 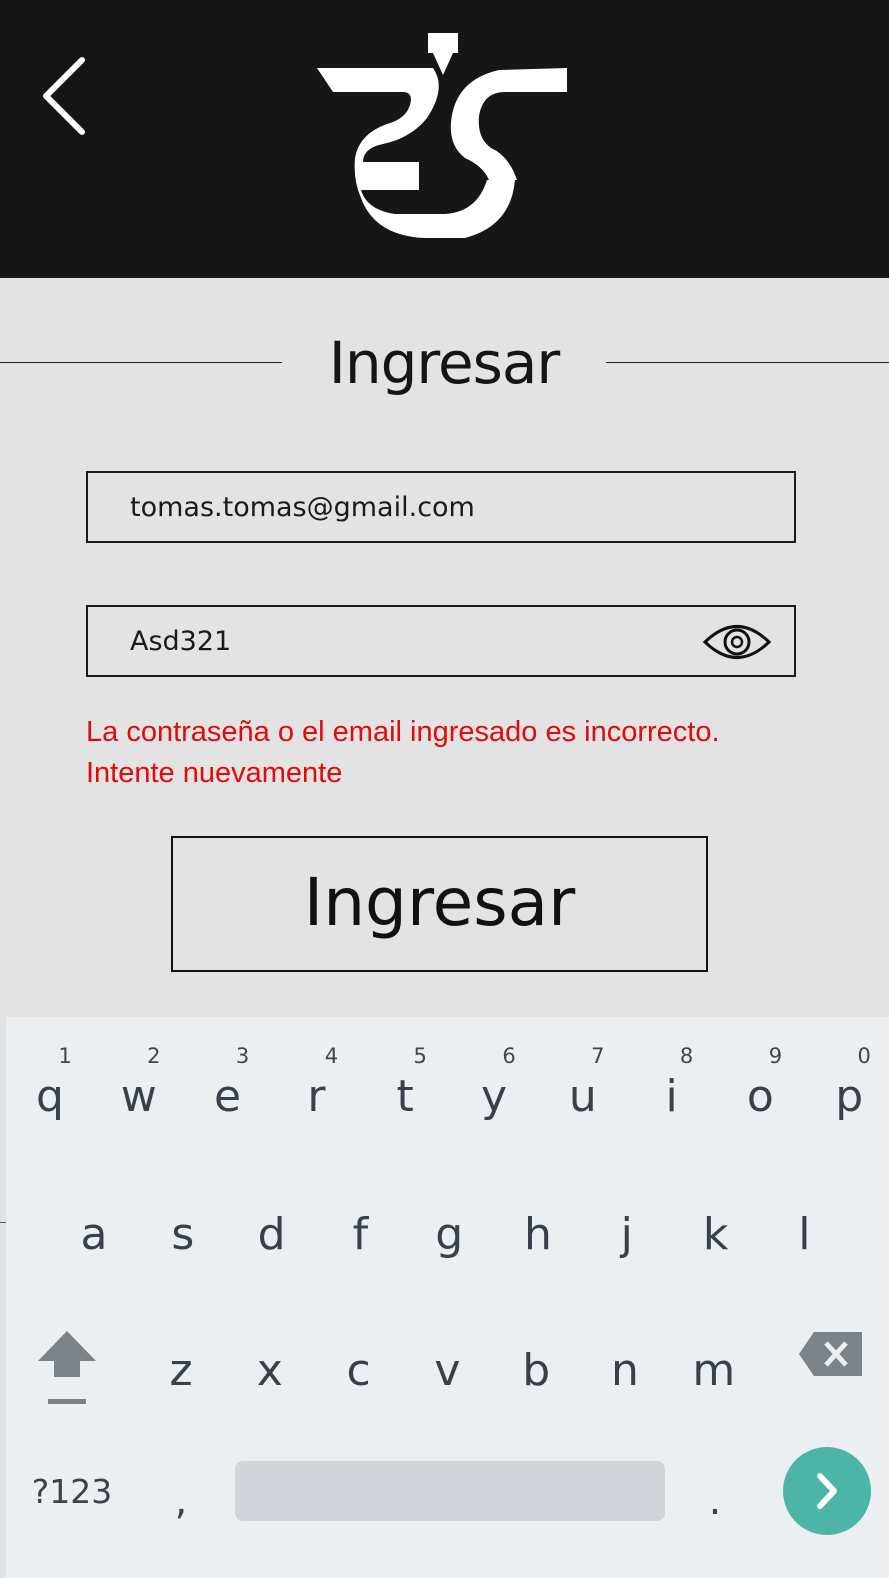 I want to click on key-hint: 2, so click(x=154, y=1056).